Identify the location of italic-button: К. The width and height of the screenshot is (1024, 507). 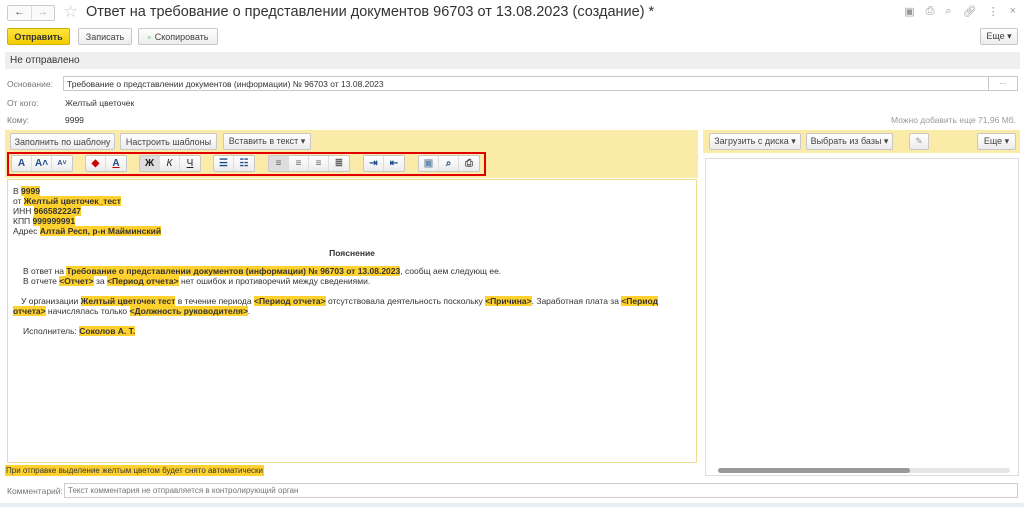
(170, 163).